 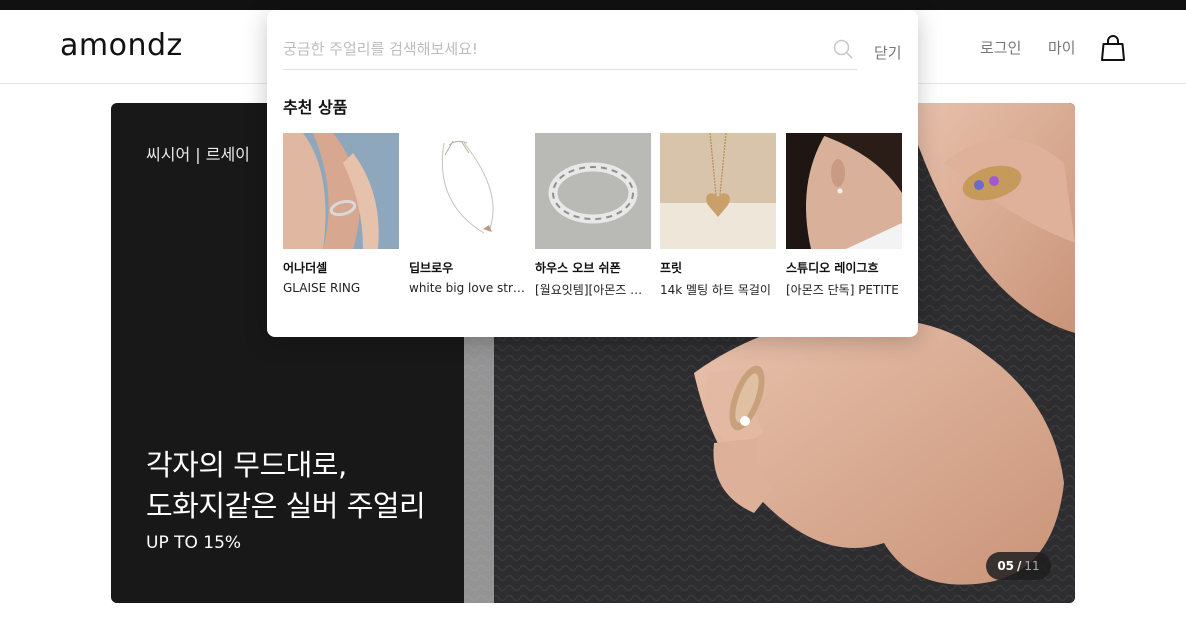 What do you see at coordinates (888, 52) in the screenshot?
I see `close-button: 닫기` at bounding box center [888, 52].